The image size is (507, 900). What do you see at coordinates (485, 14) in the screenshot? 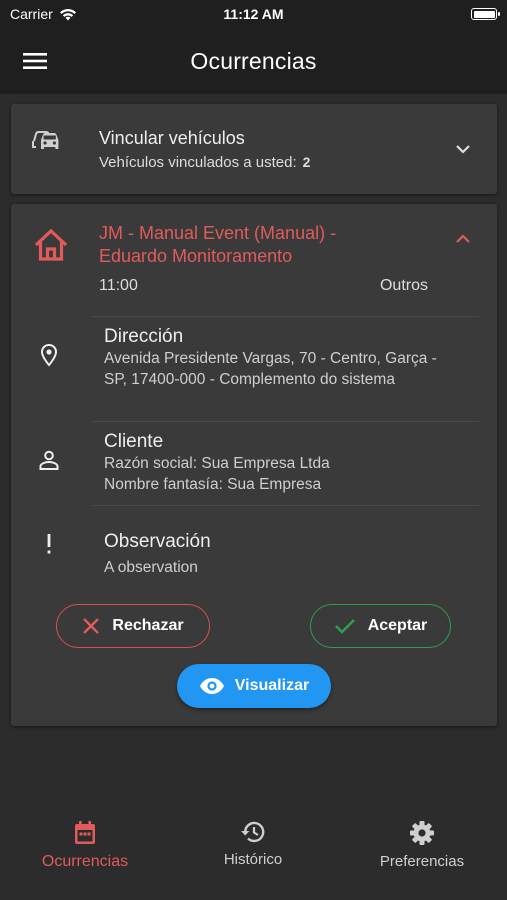
I see `battery-icon` at bounding box center [485, 14].